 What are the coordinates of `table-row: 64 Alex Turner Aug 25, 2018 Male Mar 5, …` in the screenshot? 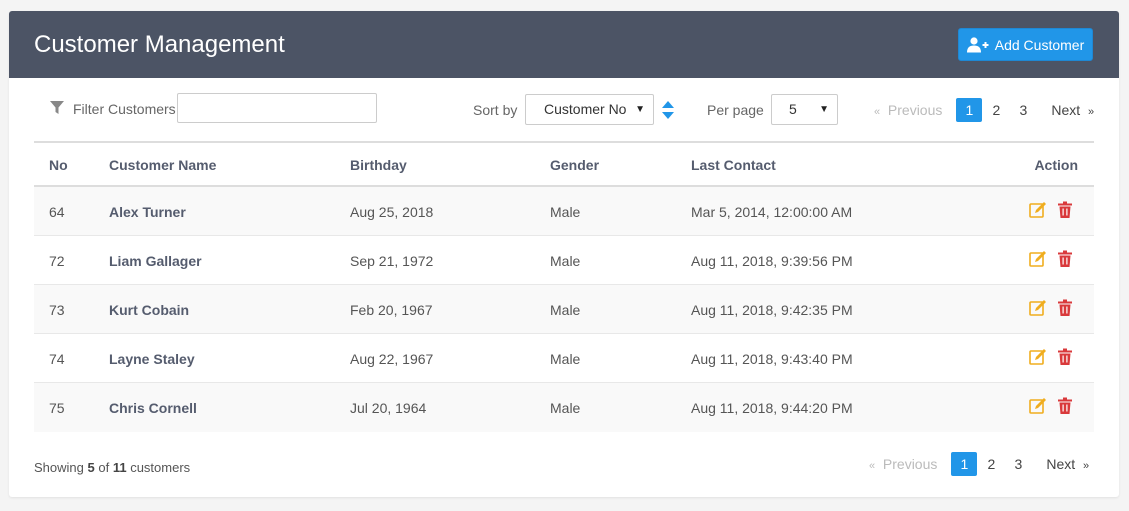 It's located at (564, 211).